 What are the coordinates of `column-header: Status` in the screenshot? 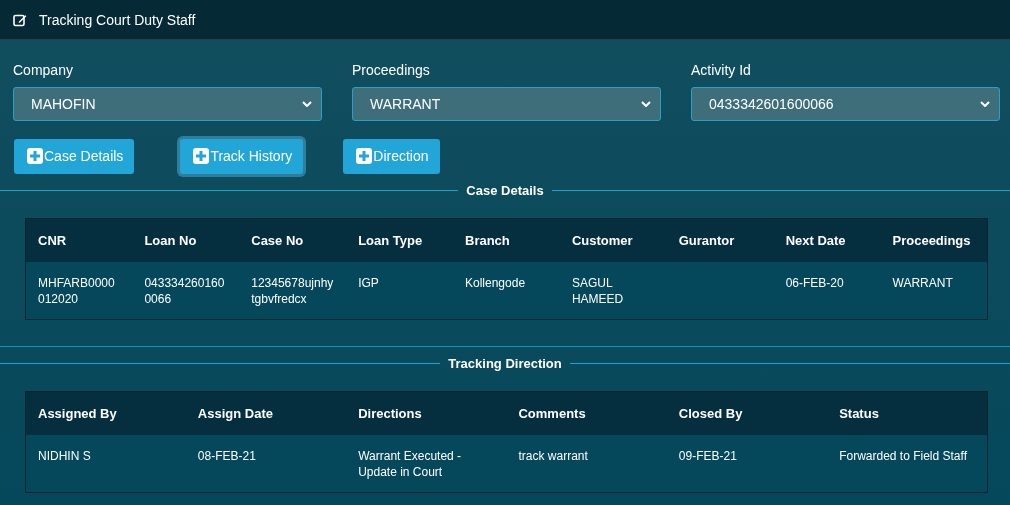 It's located at (907, 413).